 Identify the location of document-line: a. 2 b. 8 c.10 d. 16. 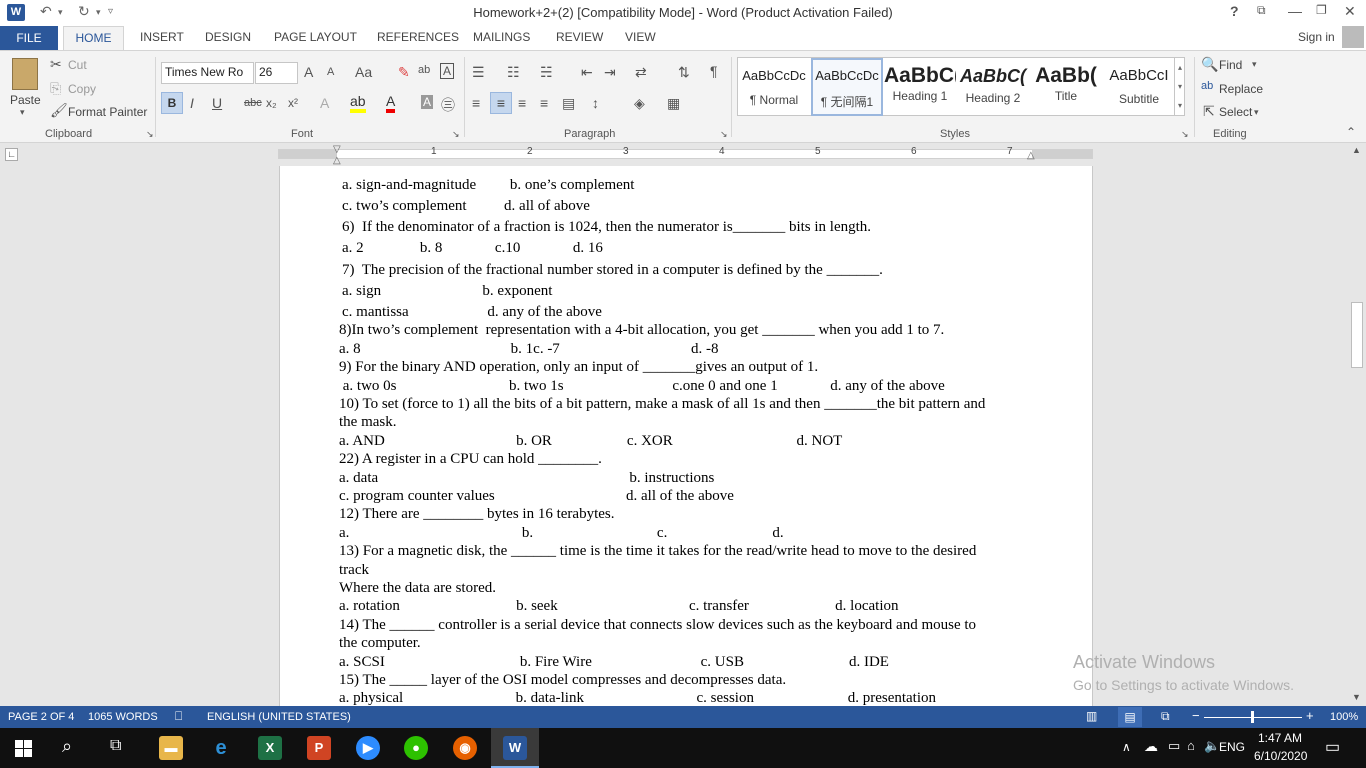
(472, 248).